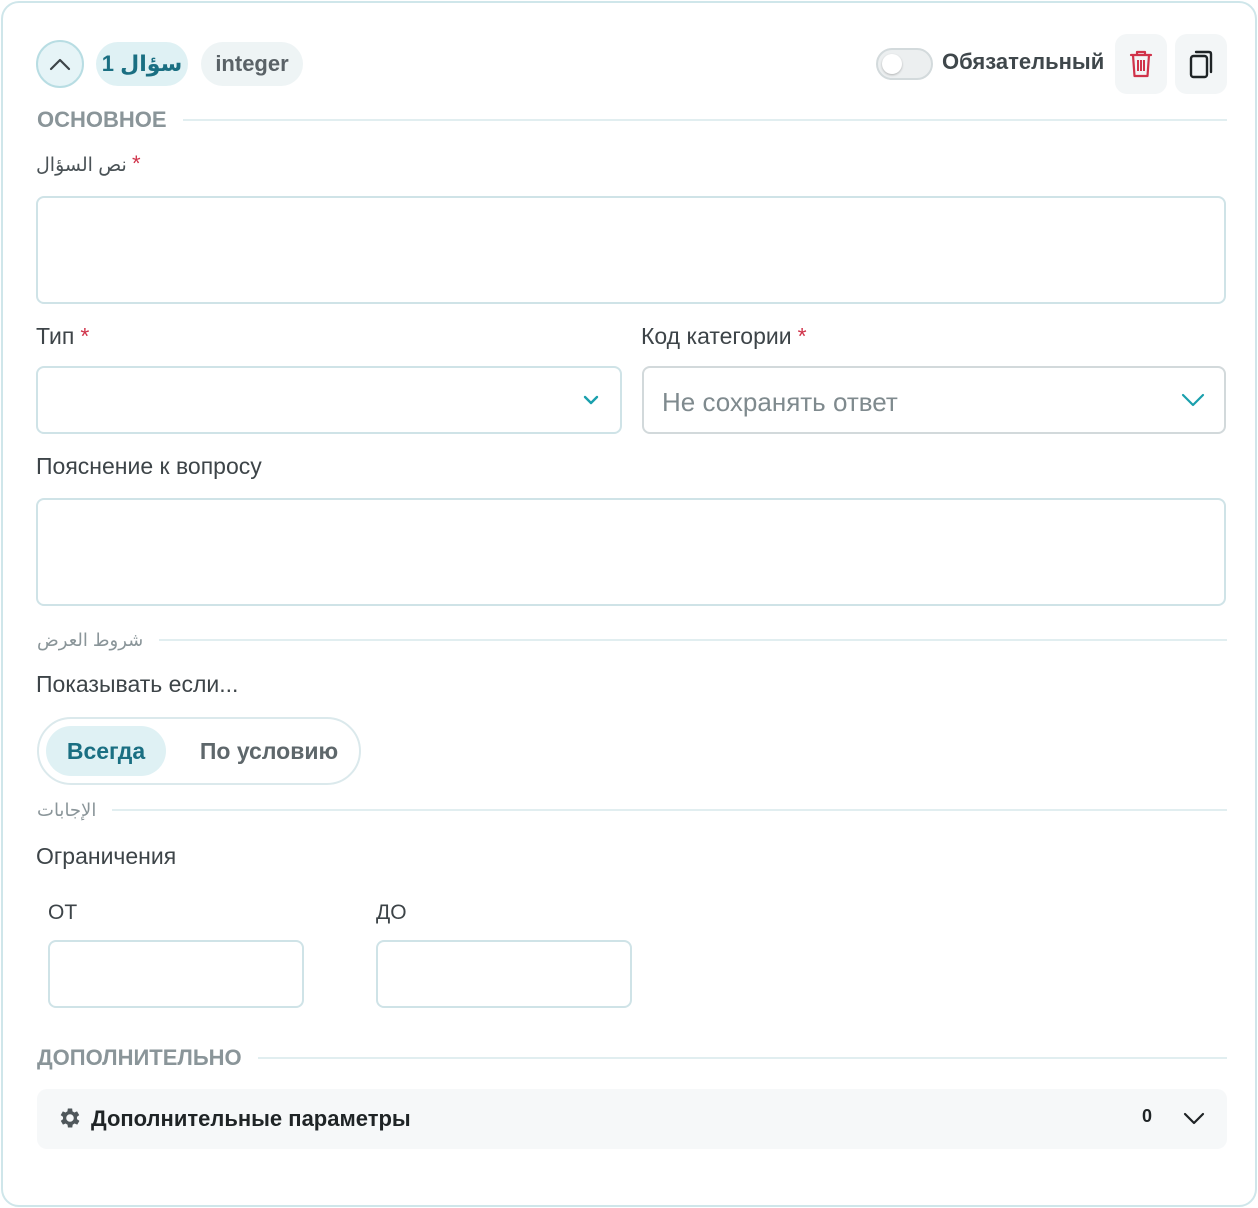 This screenshot has width=1258, height=1208. What do you see at coordinates (142, 64) in the screenshot?
I see `question-number-badge: سؤال 1` at bounding box center [142, 64].